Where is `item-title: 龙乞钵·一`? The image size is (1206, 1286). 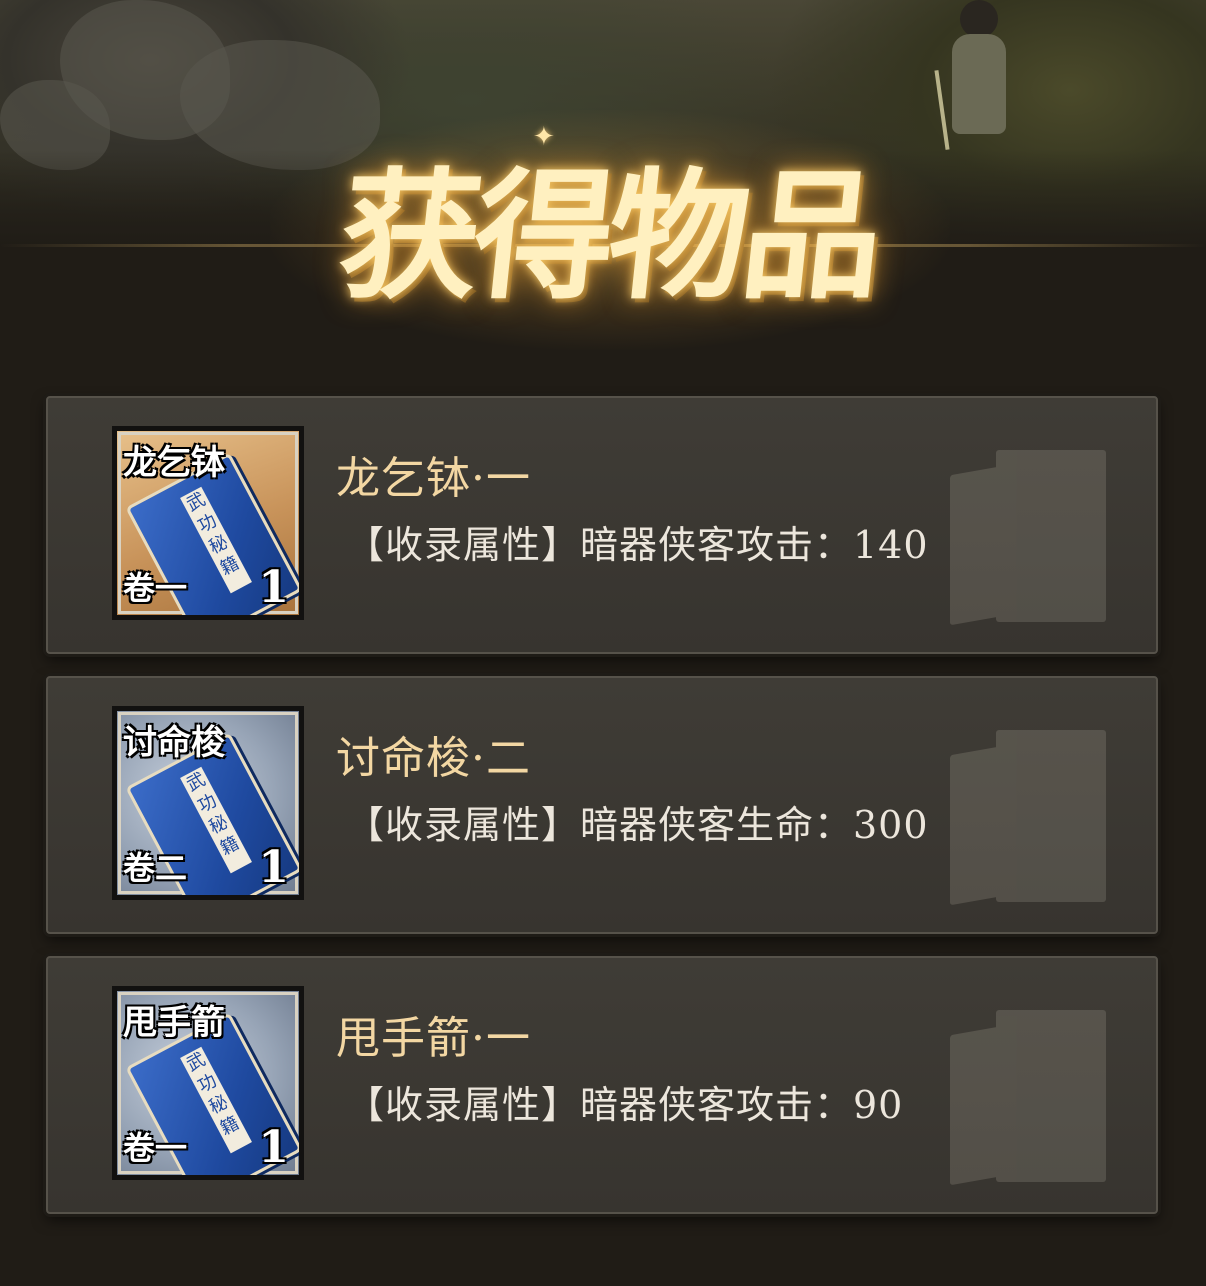 item-title: 龙乞钵·一 is located at coordinates (433, 478).